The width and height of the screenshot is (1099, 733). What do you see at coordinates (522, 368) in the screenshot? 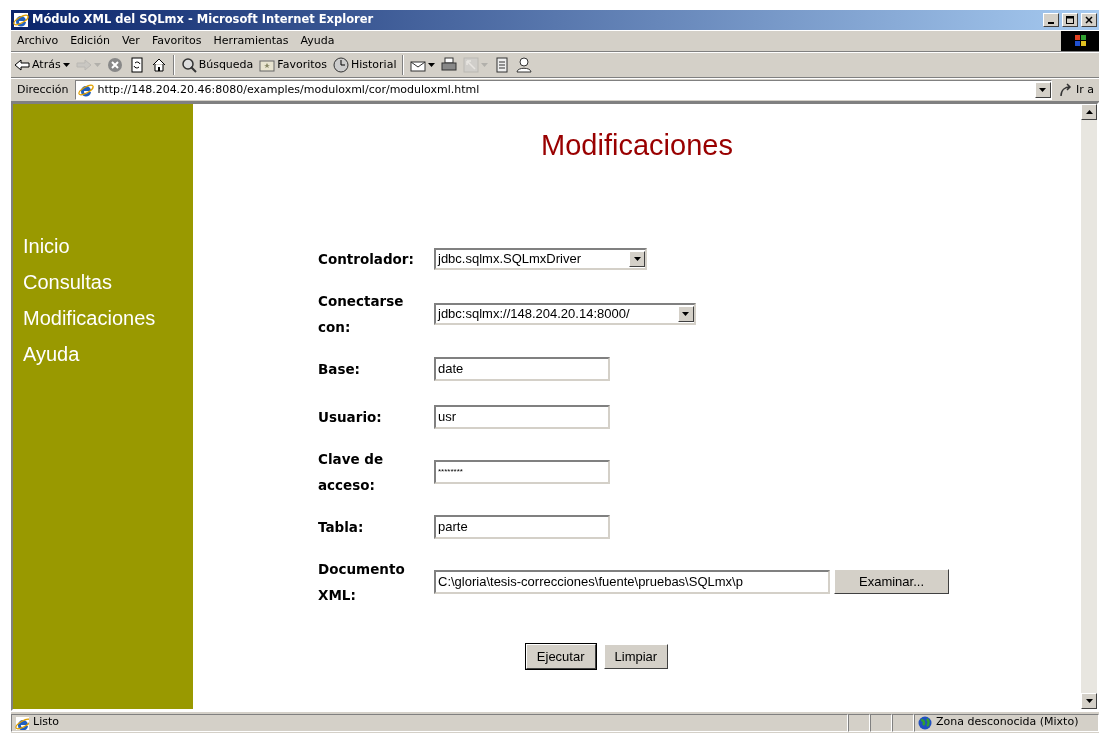
I see `input-field: date` at bounding box center [522, 368].